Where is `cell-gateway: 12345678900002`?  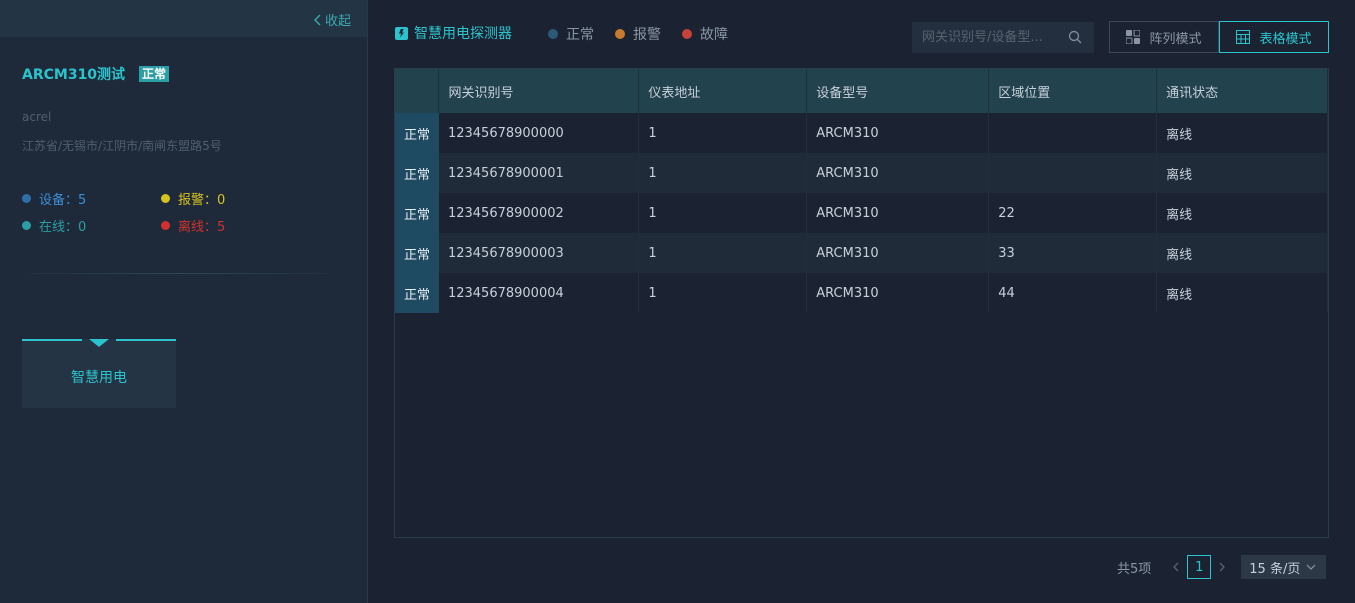
cell-gateway: 12345678900002 is located at coordinates (539, 213).